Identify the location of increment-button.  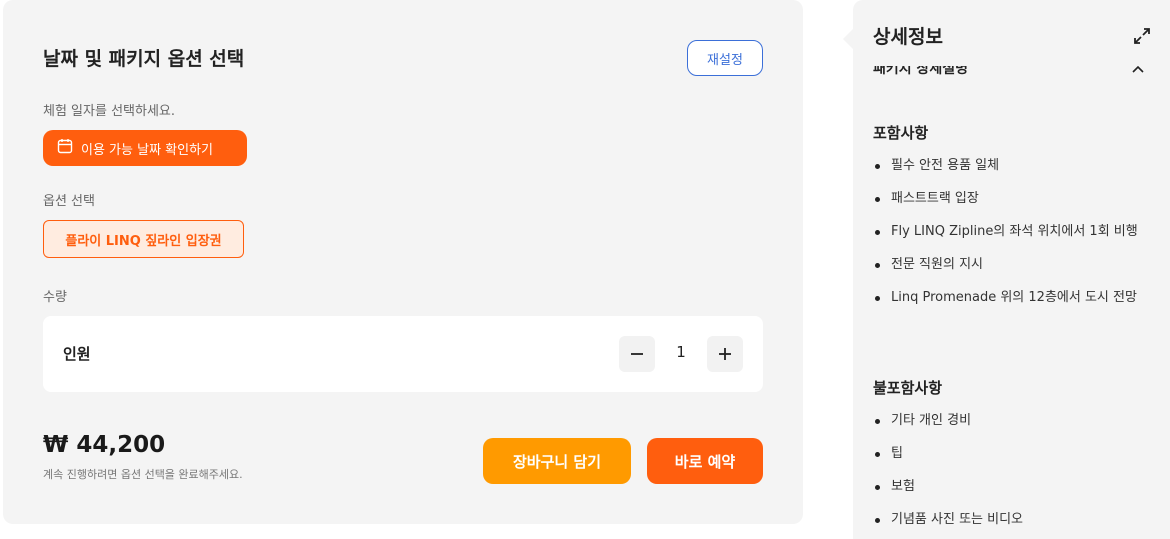
(725, 354).